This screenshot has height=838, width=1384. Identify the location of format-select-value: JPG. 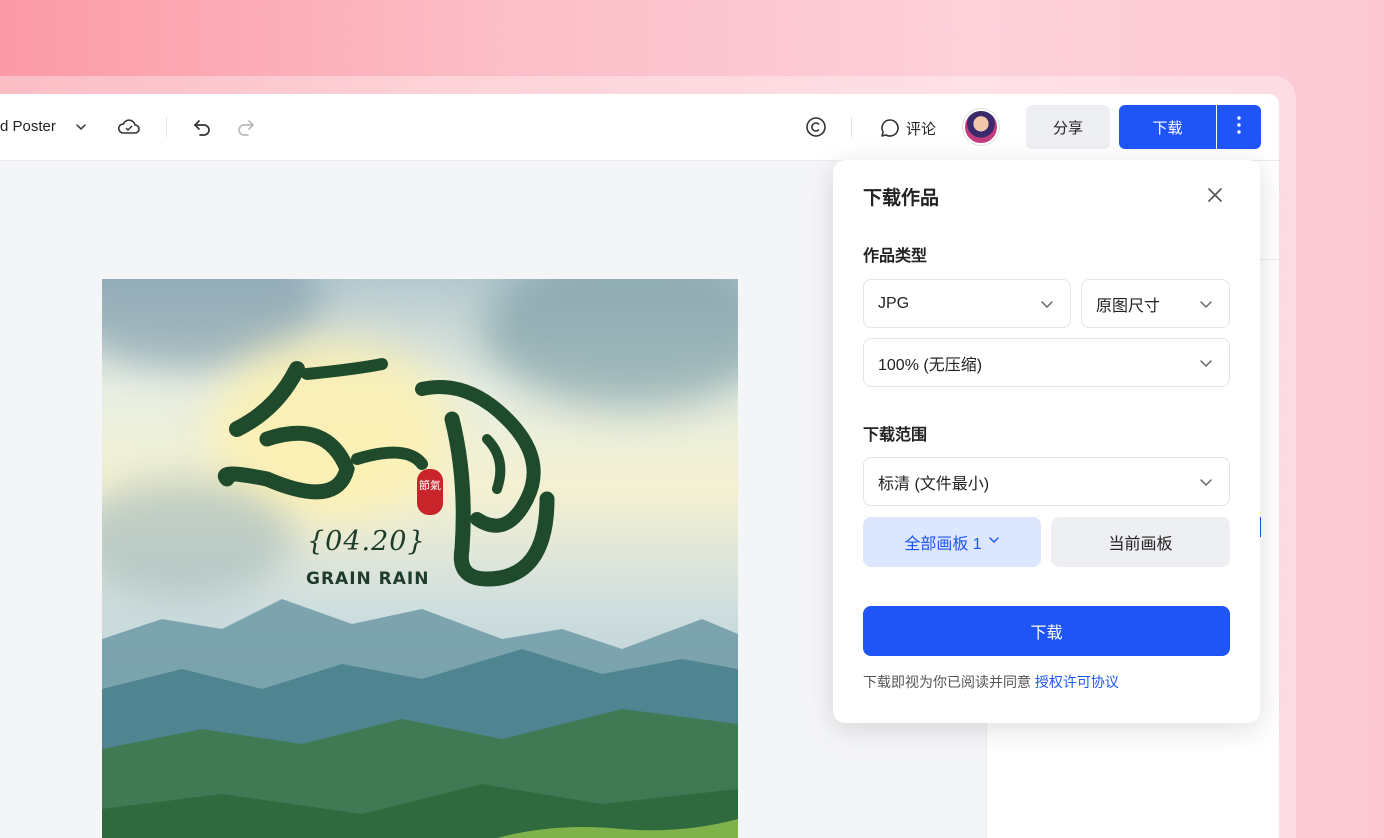
(894, 303).